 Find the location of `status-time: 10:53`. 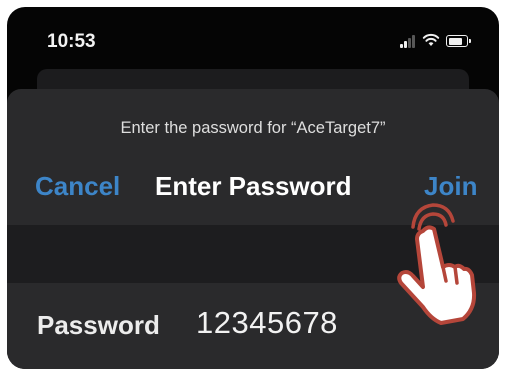

status-time: 10:53 is located at coordinates (71, 41).